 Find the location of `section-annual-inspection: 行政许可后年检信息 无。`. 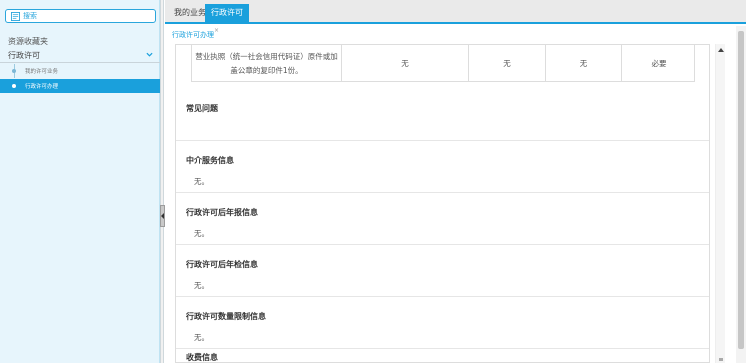

section-annual-inspection: 行政许可后年检信息 无。 is located at coordinates (442, 271).